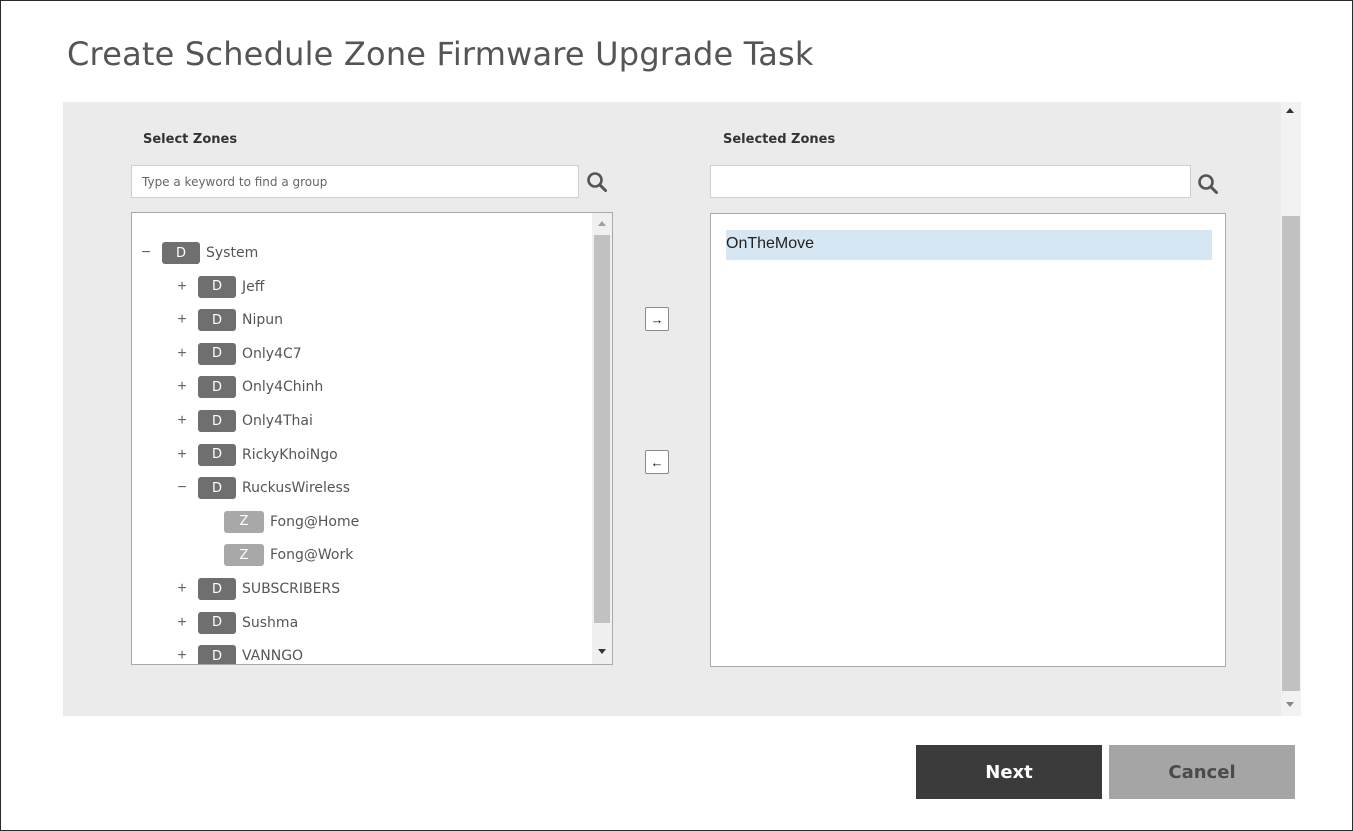  Describe the element at coordinates (969, 245) in the screenshot. I see `selected-zone-item: OnTheMove` at that location.